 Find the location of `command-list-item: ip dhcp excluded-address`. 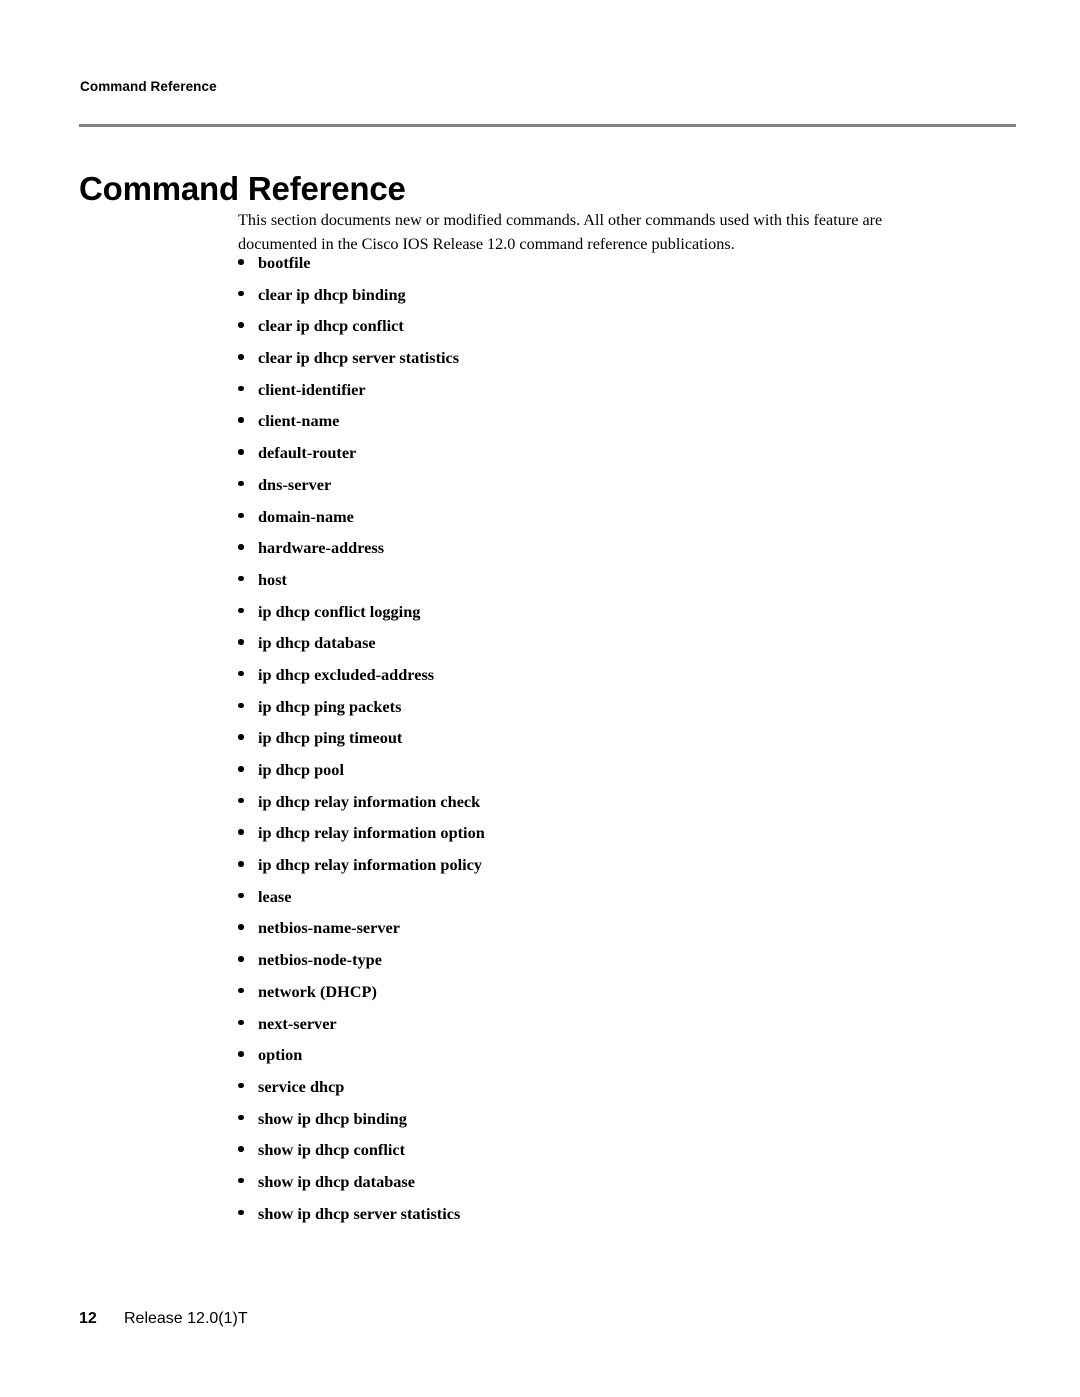

command-list-item: ip dhcp excluded-address is located at coordinates (588, 675).